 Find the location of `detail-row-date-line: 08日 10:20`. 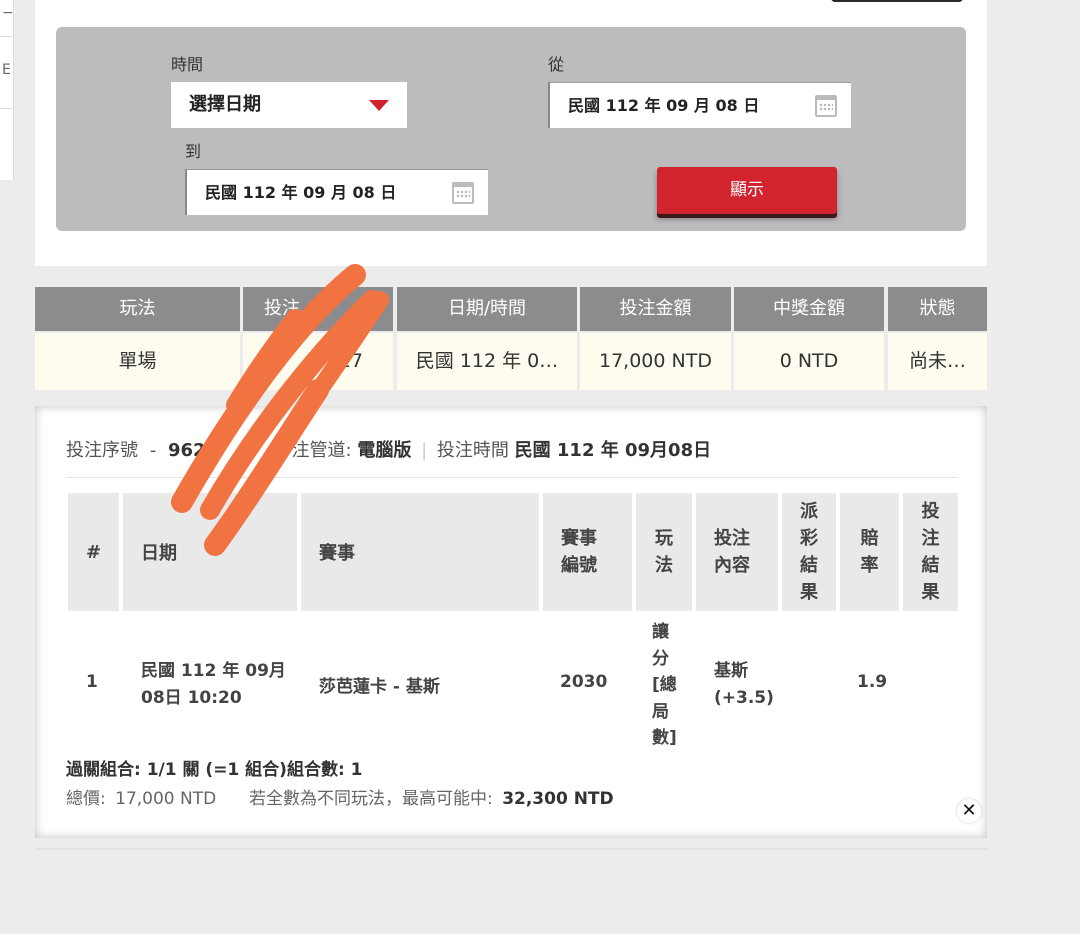

detail-row-date-line: 08日 10:20 is located at coordinates (191, 698).